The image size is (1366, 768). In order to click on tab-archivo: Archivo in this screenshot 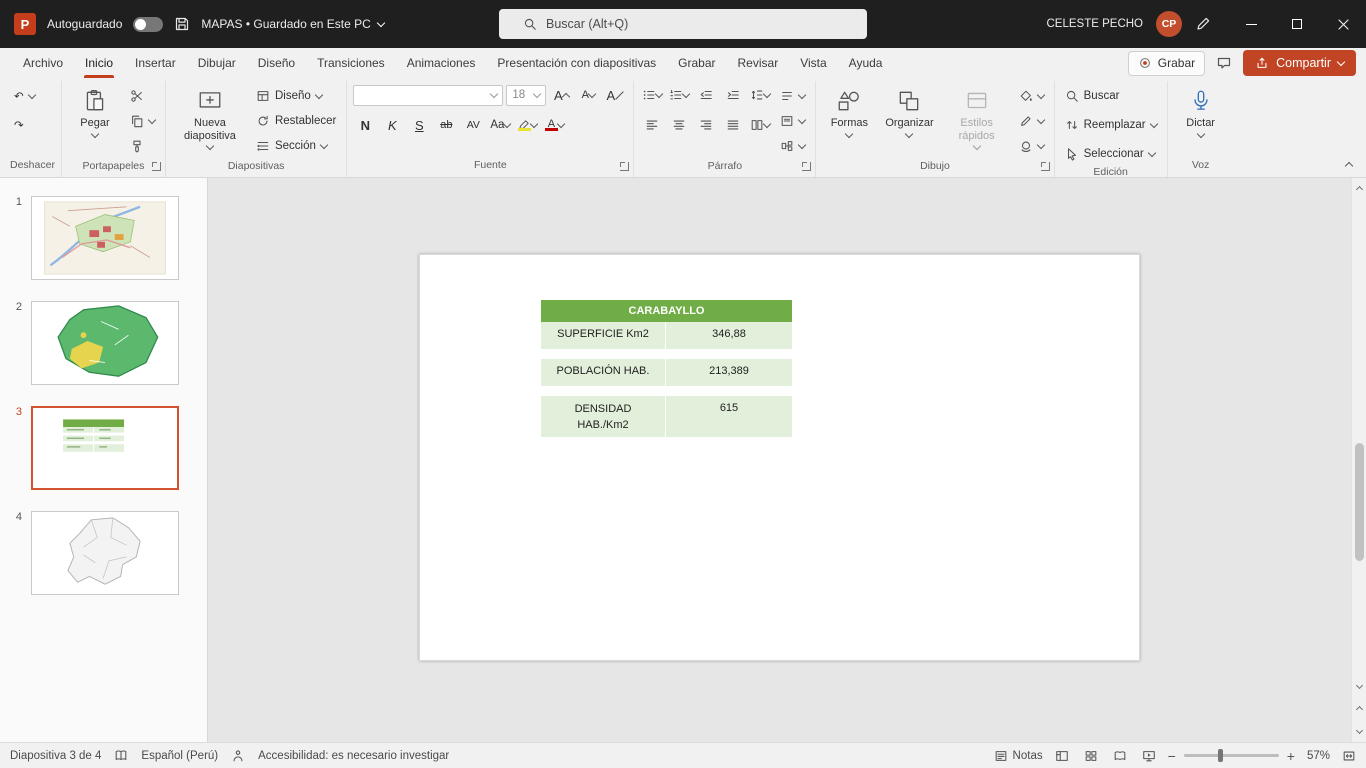, I will do `click(43, 63)`.